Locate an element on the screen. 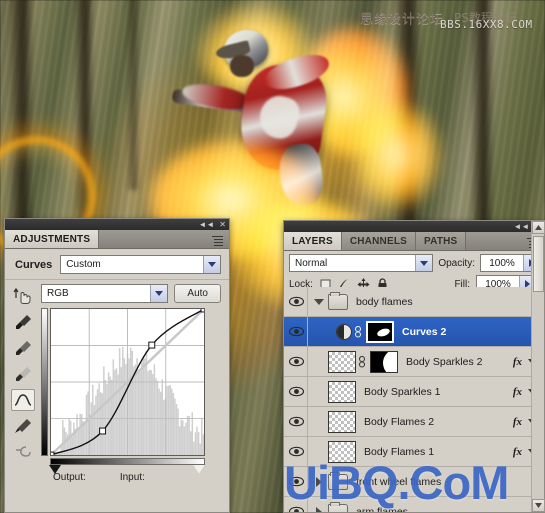  adjustments-titlebar: ◄◄ ✕ is located at coordinates (117, 224).